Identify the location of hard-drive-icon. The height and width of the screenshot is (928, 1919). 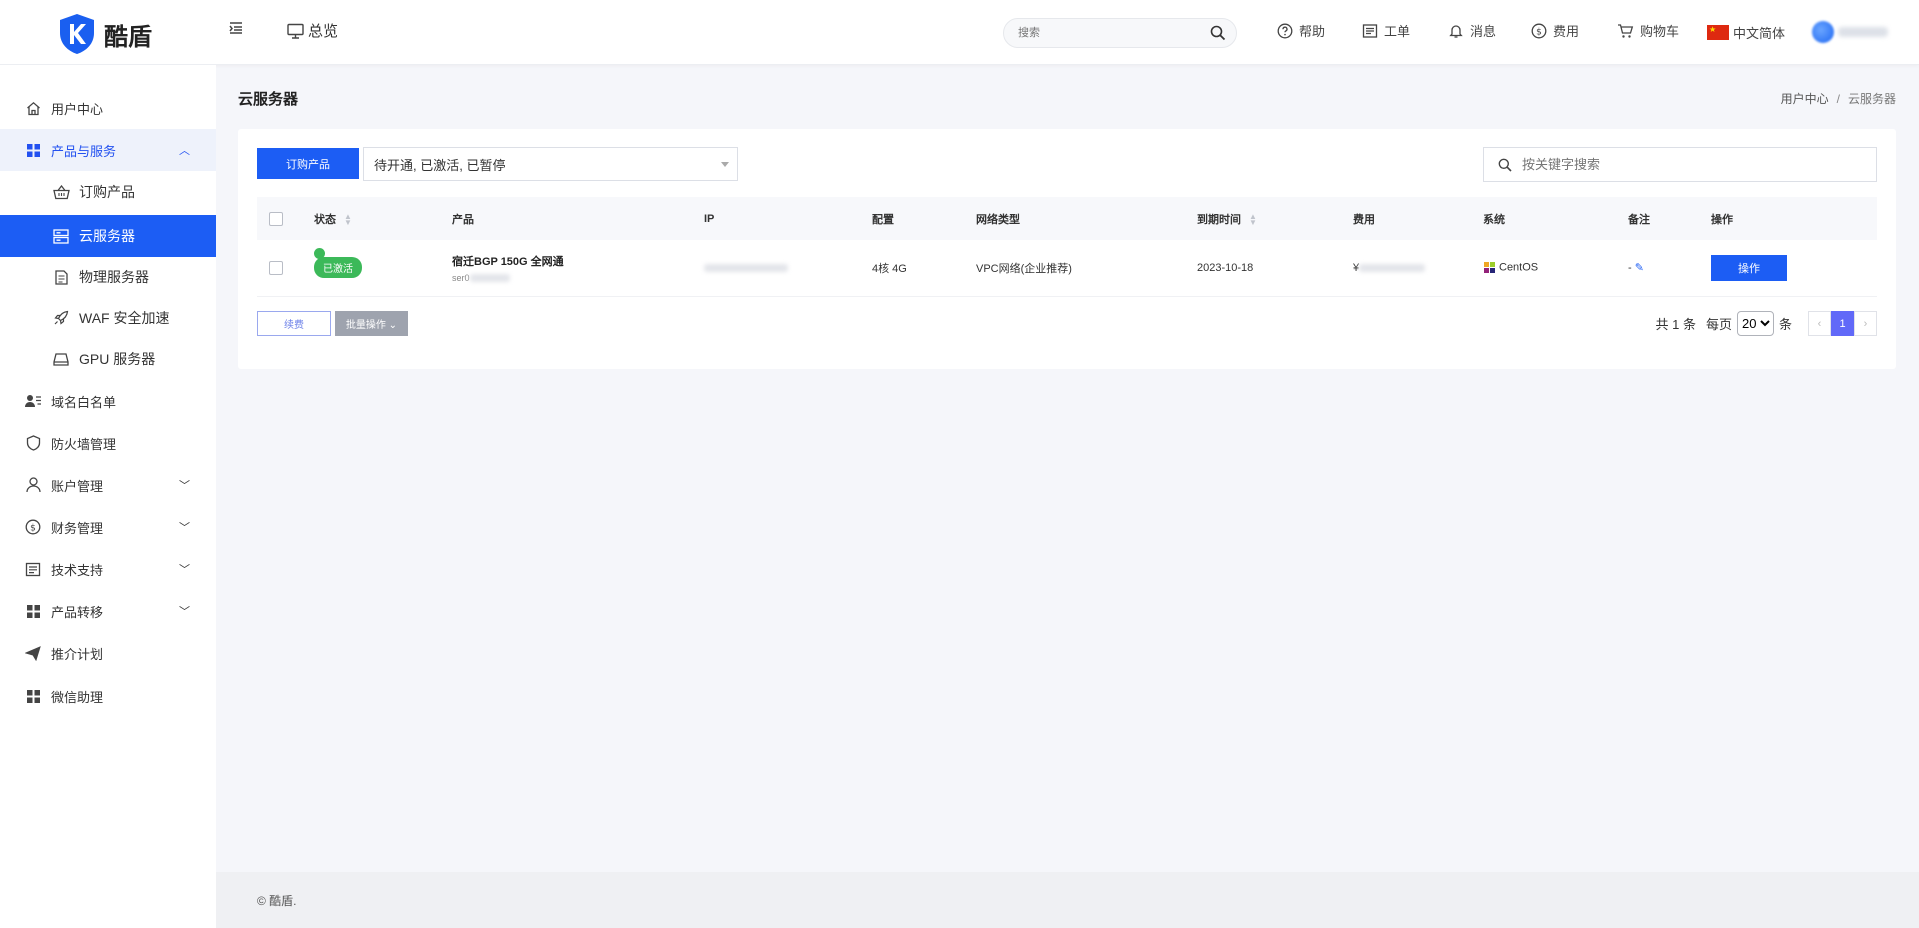
(61, 359).